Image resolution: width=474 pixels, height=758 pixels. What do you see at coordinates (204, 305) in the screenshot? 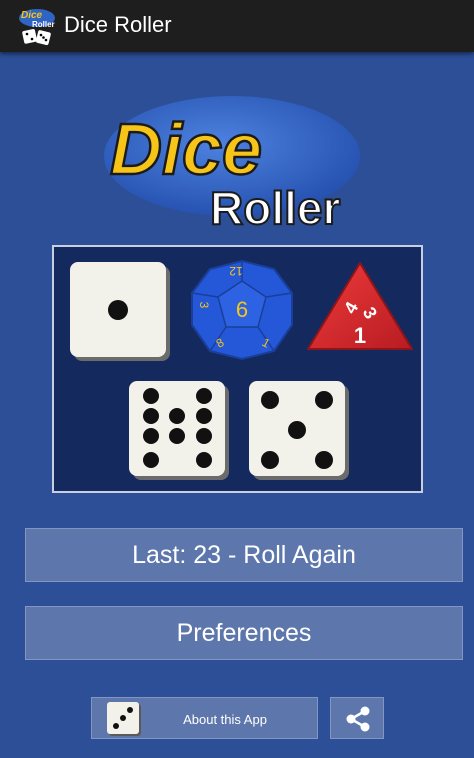
I see `d12-side-label: 3` at bounding box center [204, 305].